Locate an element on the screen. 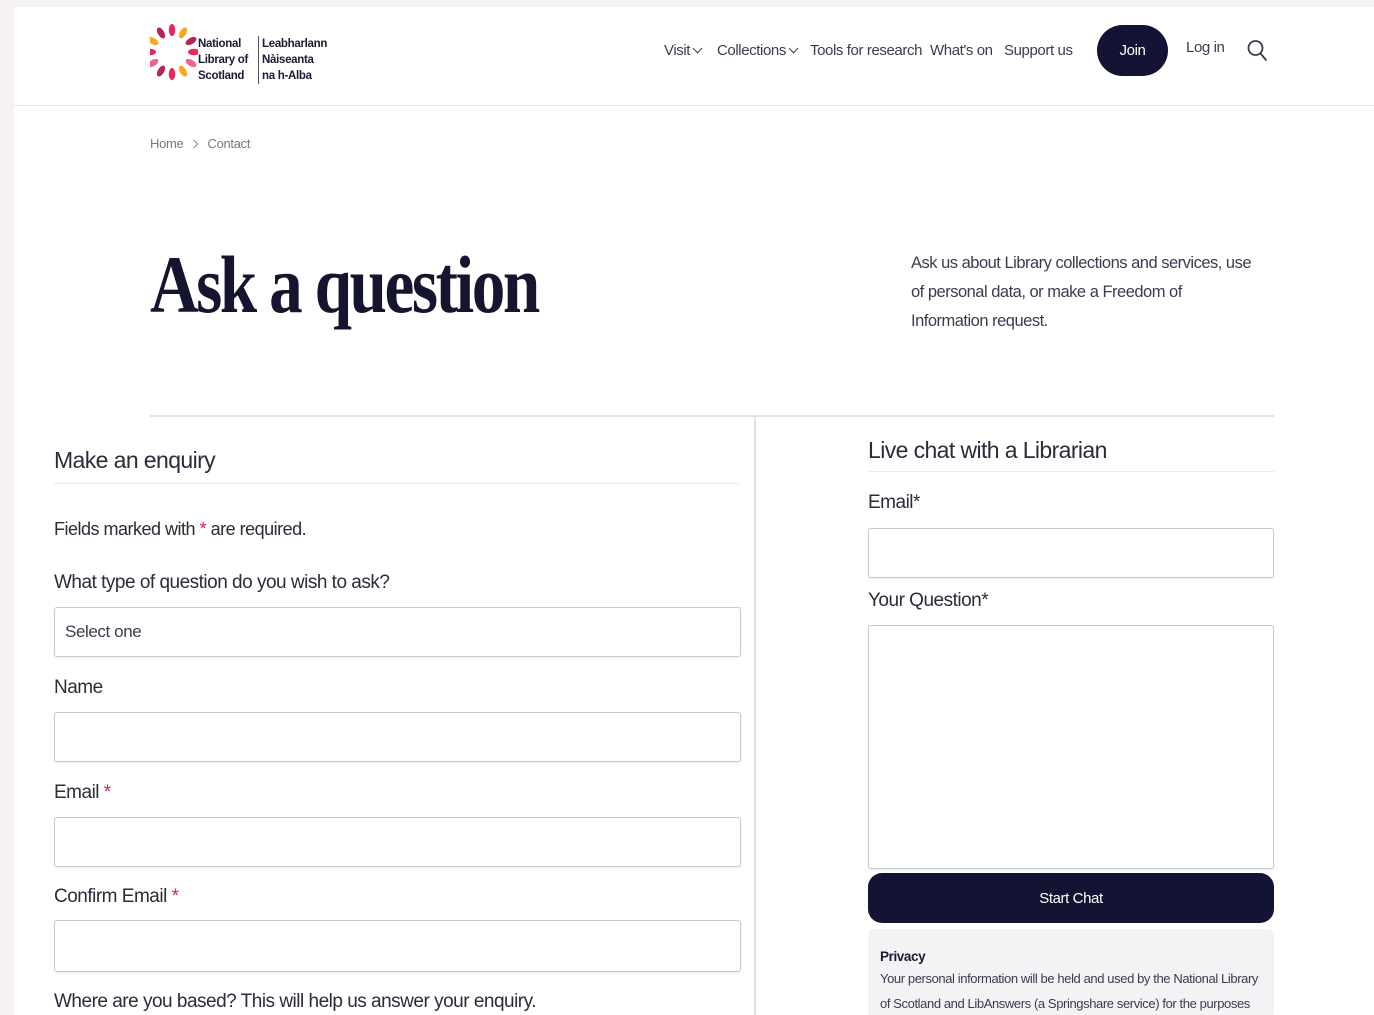 Image resolution: width=1374 pixels, height=1015 pixels. email-field is located at coordinates (397, 842).